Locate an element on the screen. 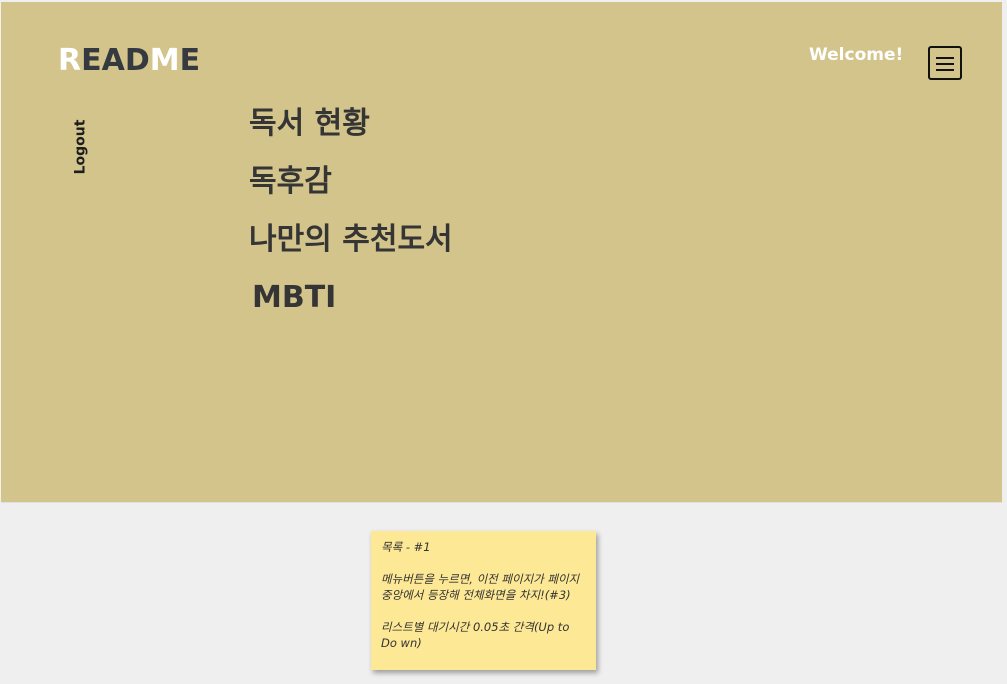 Image resolution: width=1007 pixels, height=684 pixels. hamburger-menu-button is located at coordinates (945, 63).